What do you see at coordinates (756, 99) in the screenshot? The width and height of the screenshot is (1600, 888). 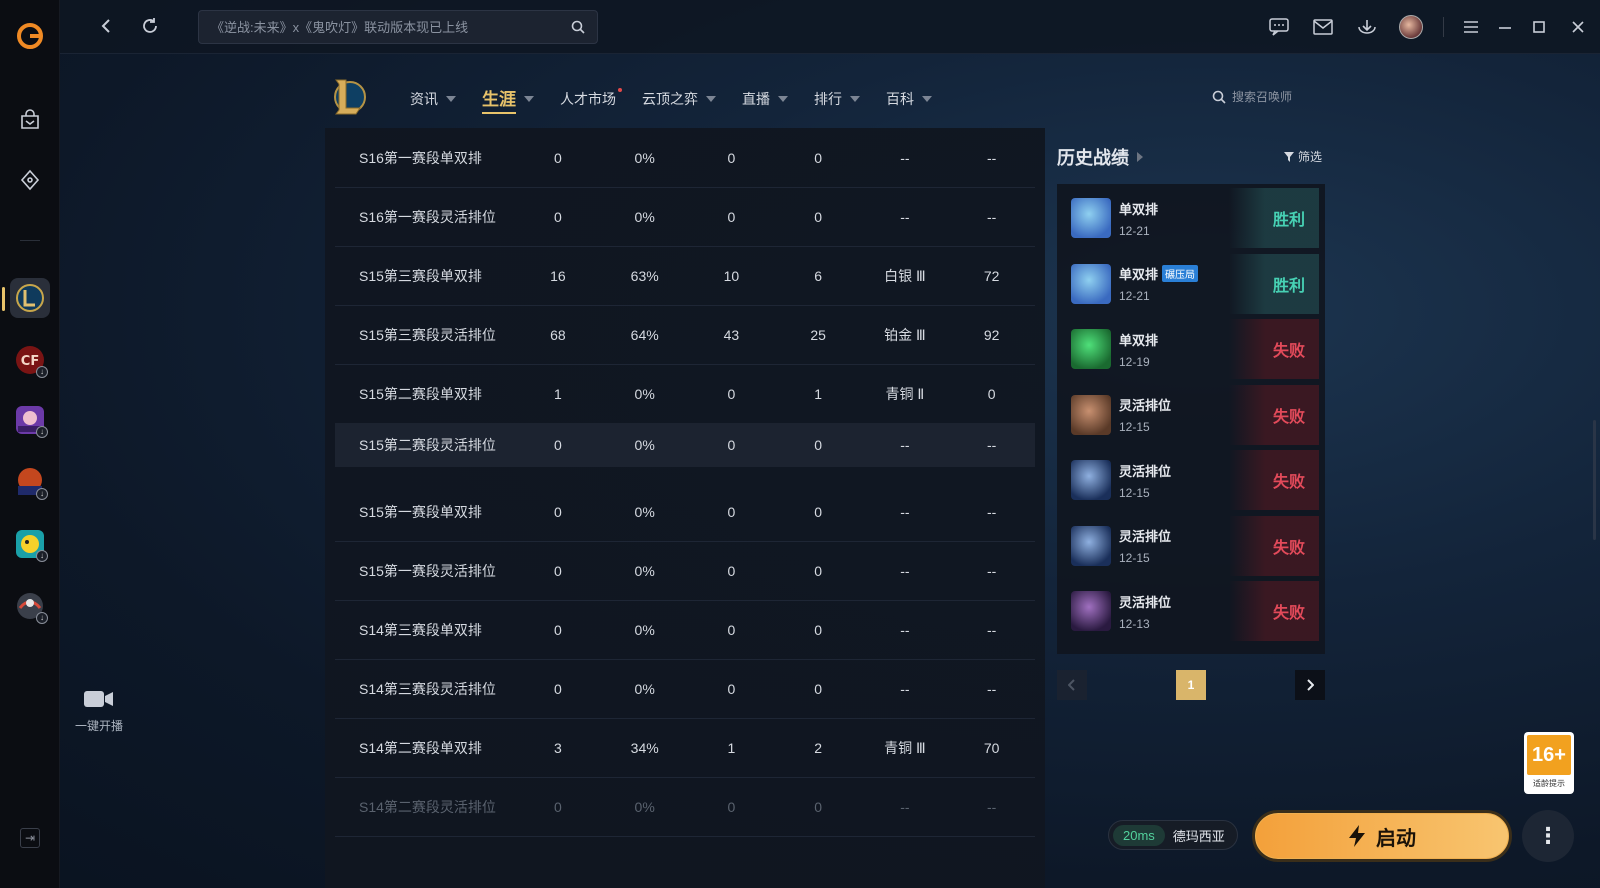 I see `tab-label: 直播` at bounding box center [756, 99].